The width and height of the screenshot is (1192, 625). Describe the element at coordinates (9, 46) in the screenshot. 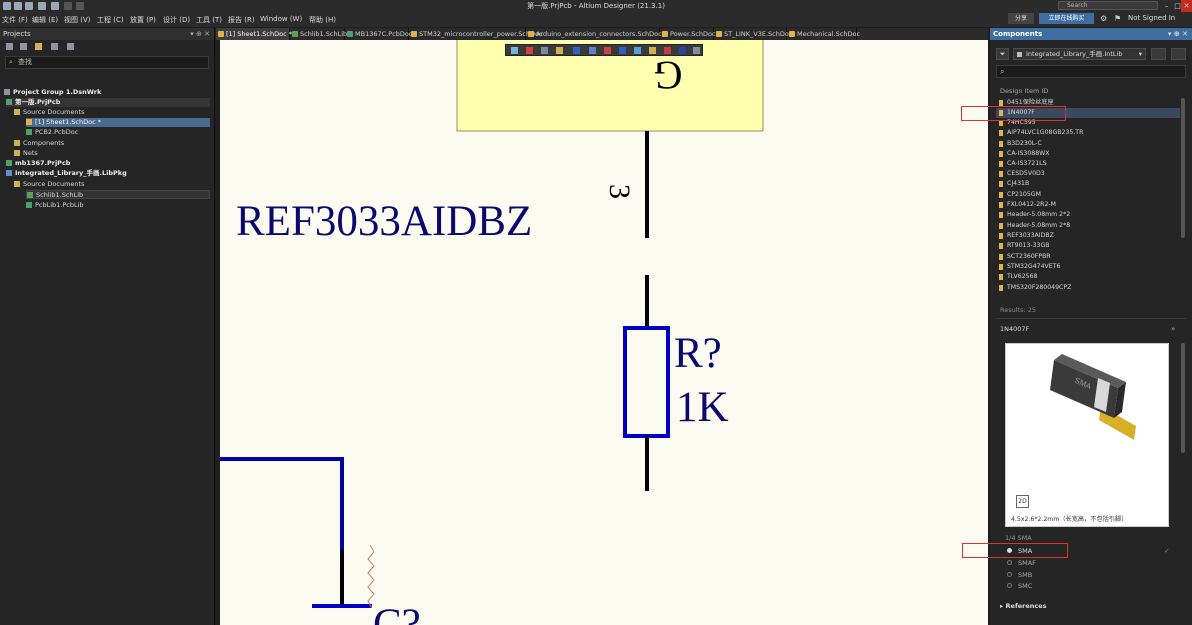

I see `new-document-icon` at that location.